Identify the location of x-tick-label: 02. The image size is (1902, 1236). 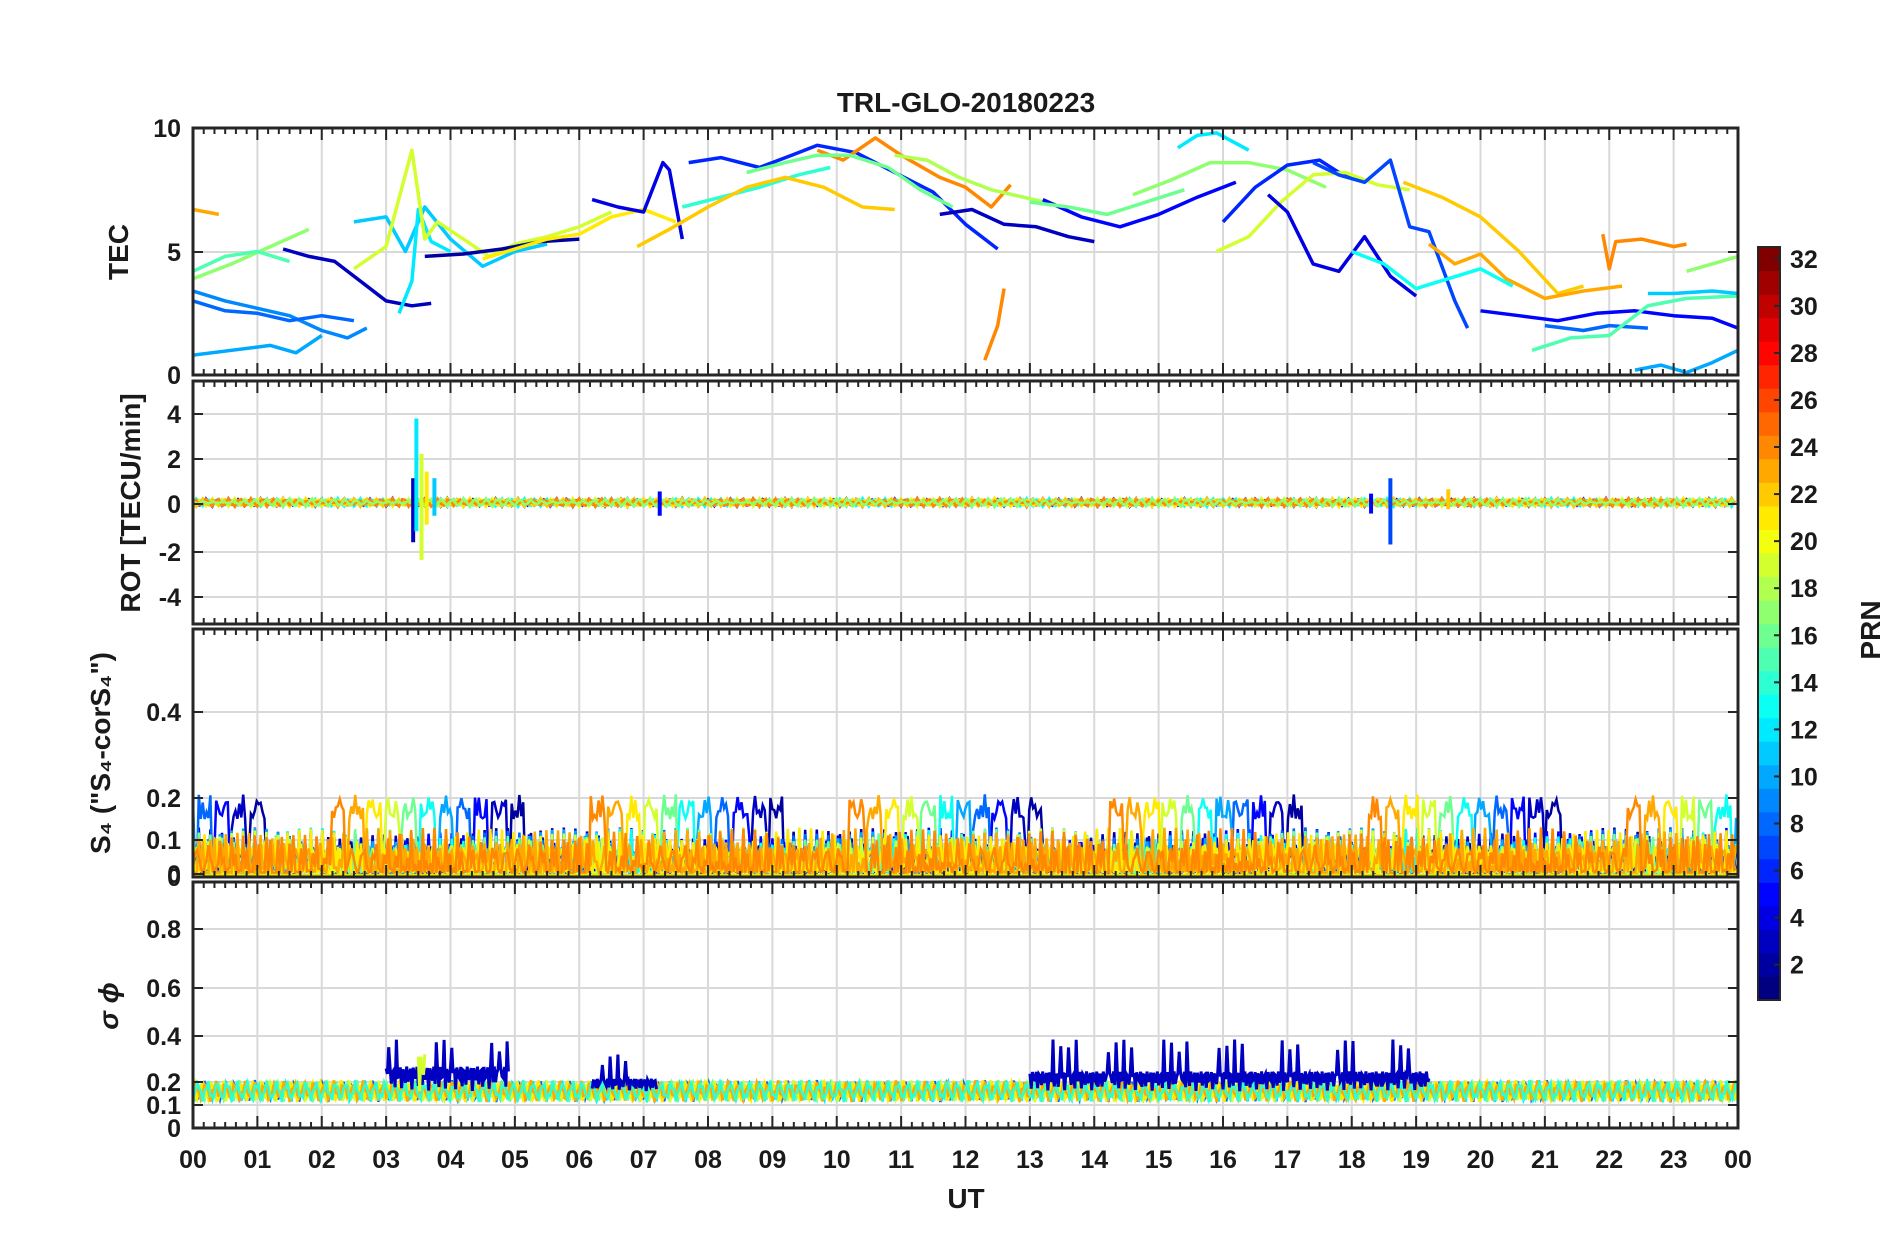
(322, 1160).